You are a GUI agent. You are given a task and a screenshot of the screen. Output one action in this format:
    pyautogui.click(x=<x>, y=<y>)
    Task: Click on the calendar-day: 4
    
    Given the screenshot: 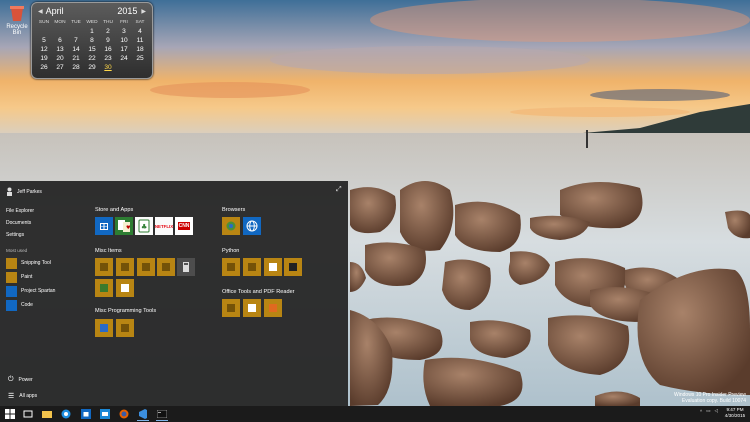 What is the action you would take?
    pyautogui.click(x=140, y=31)
    